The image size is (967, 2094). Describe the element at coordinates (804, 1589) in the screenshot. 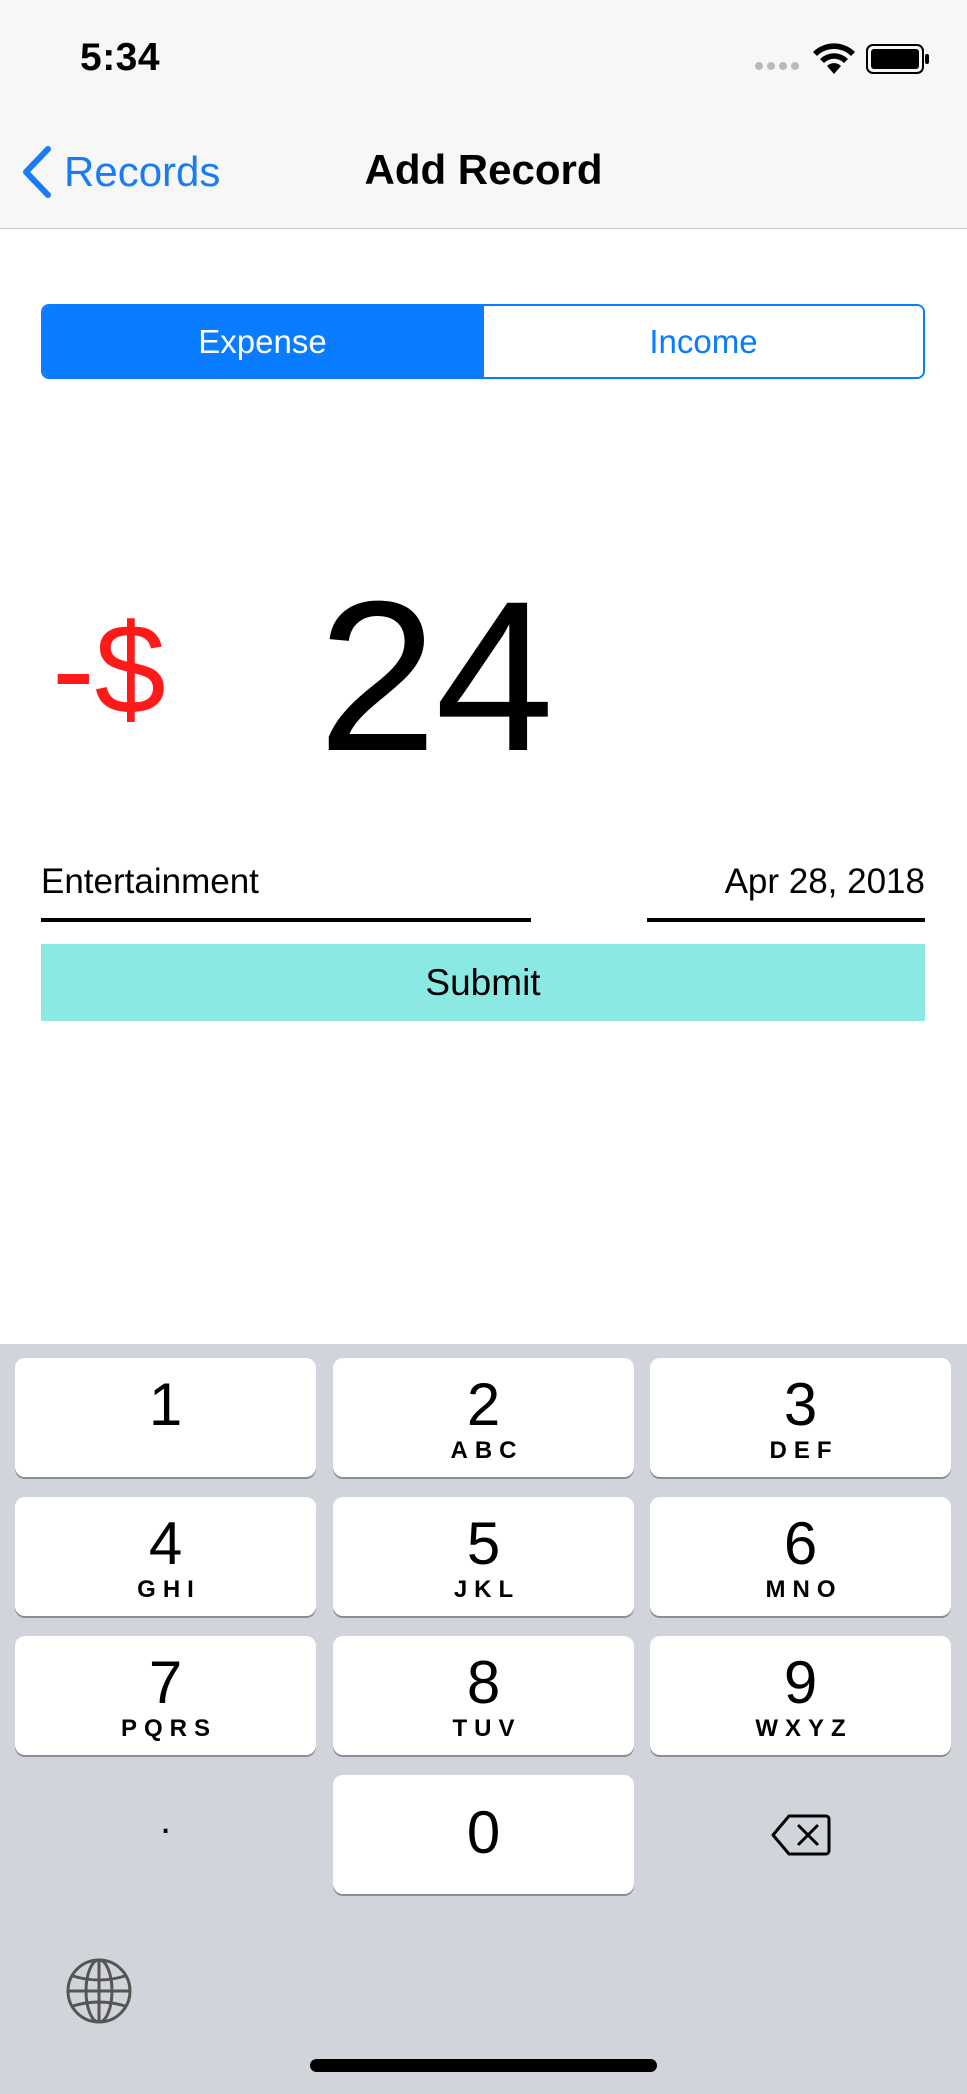

I see `key-letters: MNO` at that location.